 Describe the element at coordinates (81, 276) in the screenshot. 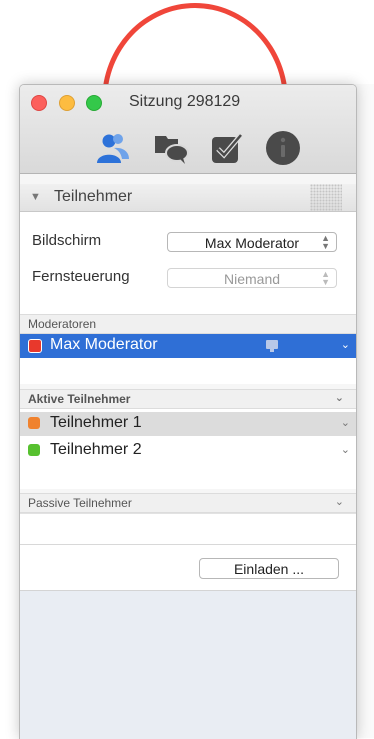

I see `remote-control-label: Fernsteuerung` at that location.